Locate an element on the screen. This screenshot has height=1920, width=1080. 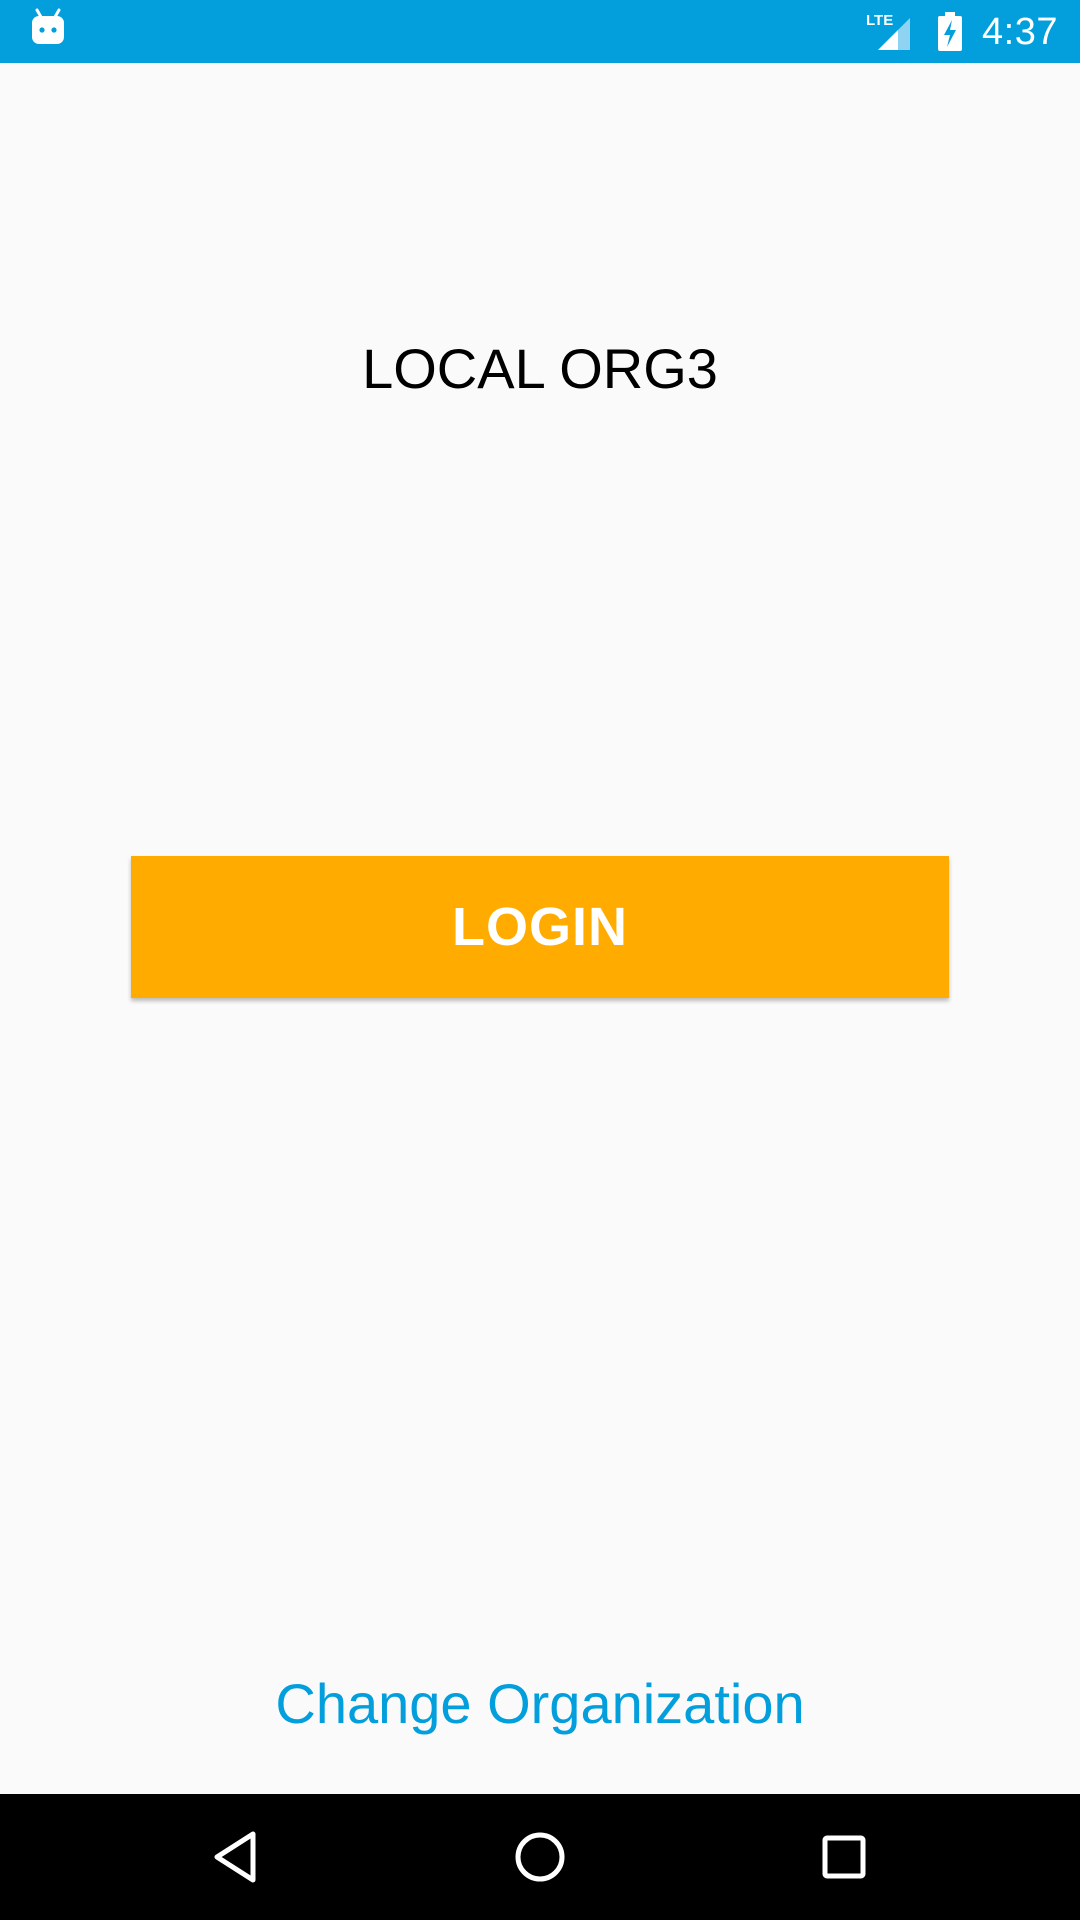
status-icons: LTE 4:37 is located at coordinates (962, 31).